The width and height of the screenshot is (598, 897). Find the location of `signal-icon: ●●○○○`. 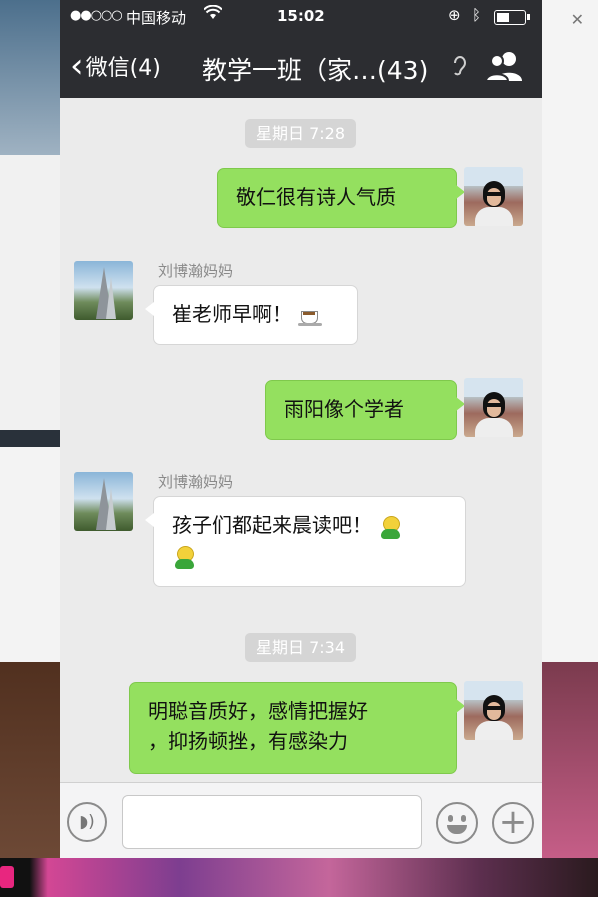

signal-icon: ●●○○○ is located at coordinates (96, 15).